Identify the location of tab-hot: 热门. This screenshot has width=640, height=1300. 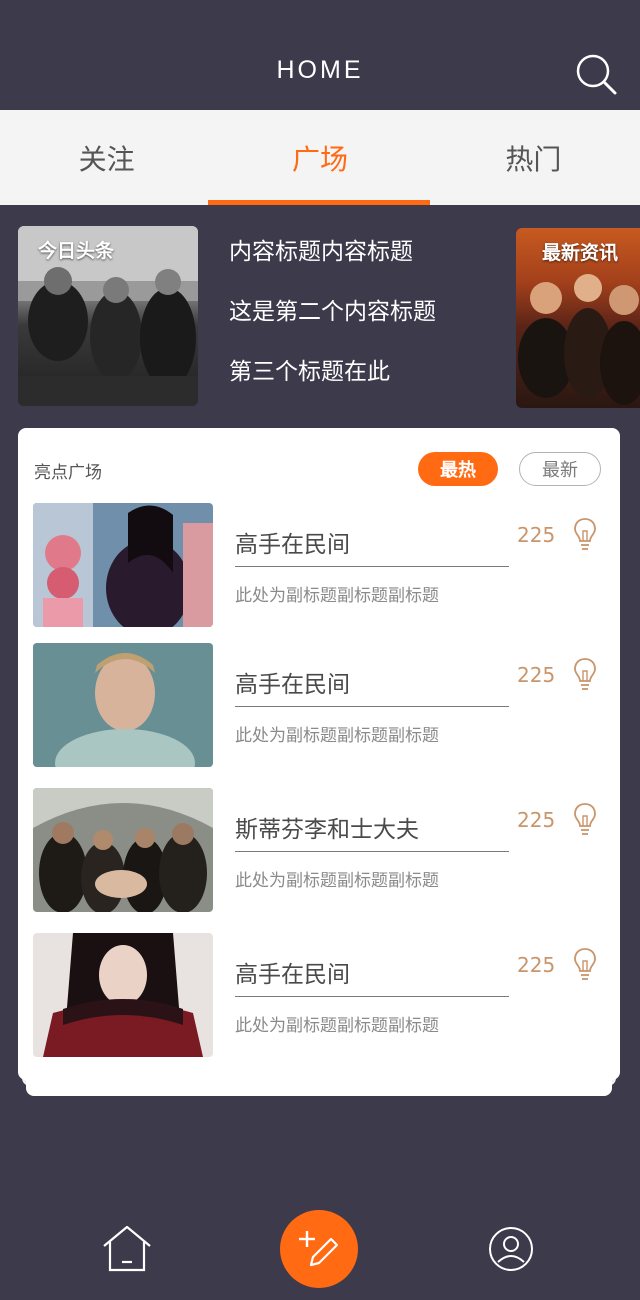
(533, 157).